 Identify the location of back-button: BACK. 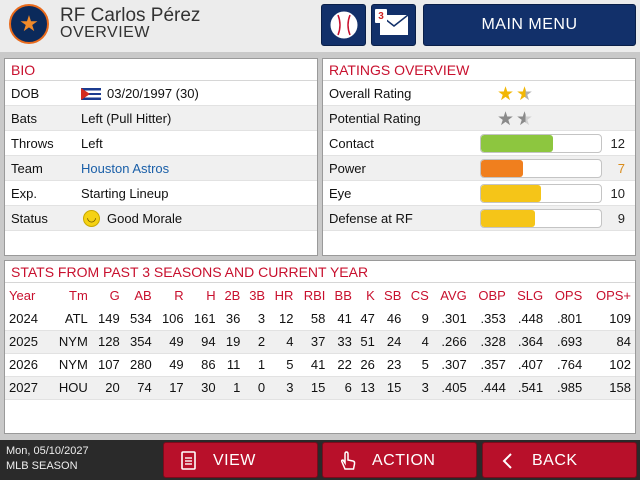
(559, 460).